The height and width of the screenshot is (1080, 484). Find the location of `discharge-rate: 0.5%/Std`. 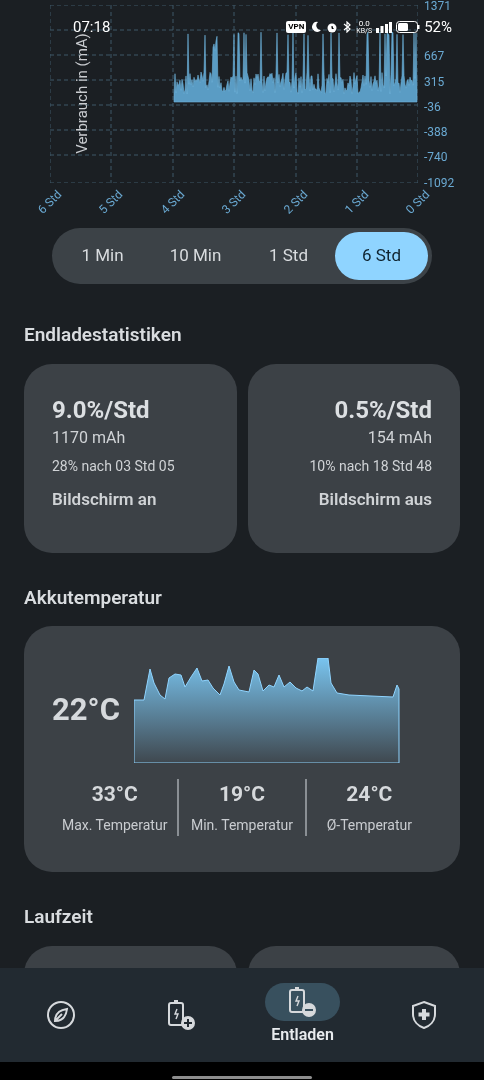

discharge-rate: 0.5%/Std is located at coordinates (383, 409).